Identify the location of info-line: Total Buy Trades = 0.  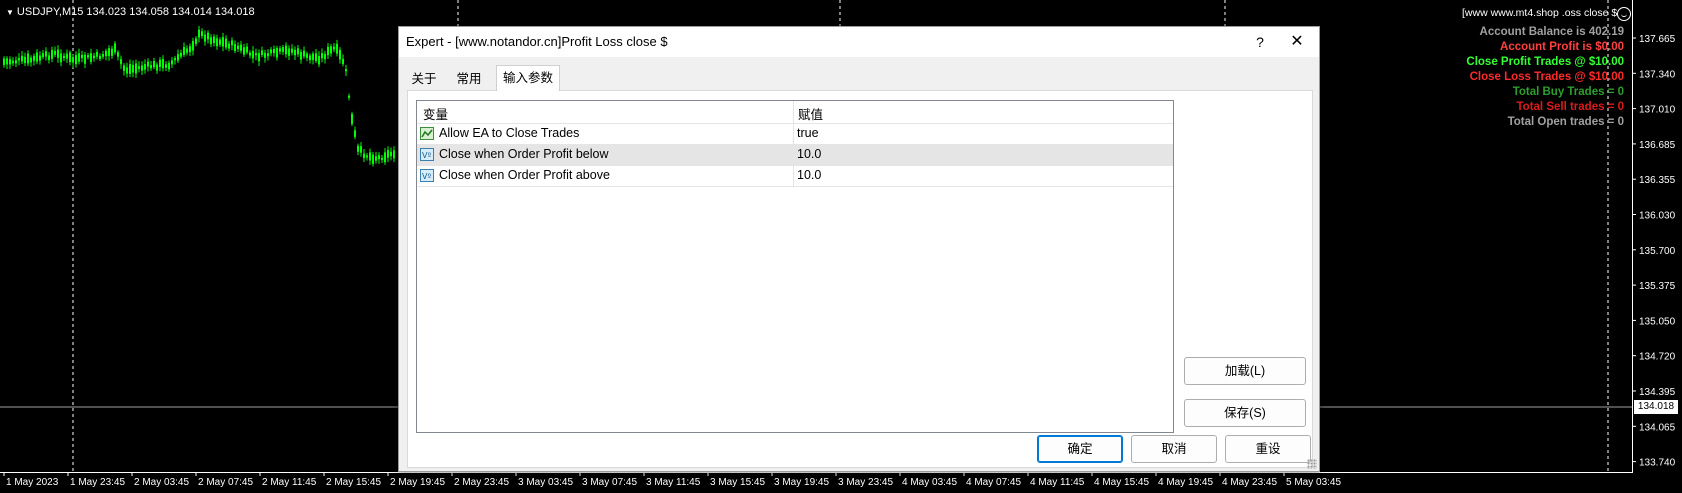
(1568, 92).